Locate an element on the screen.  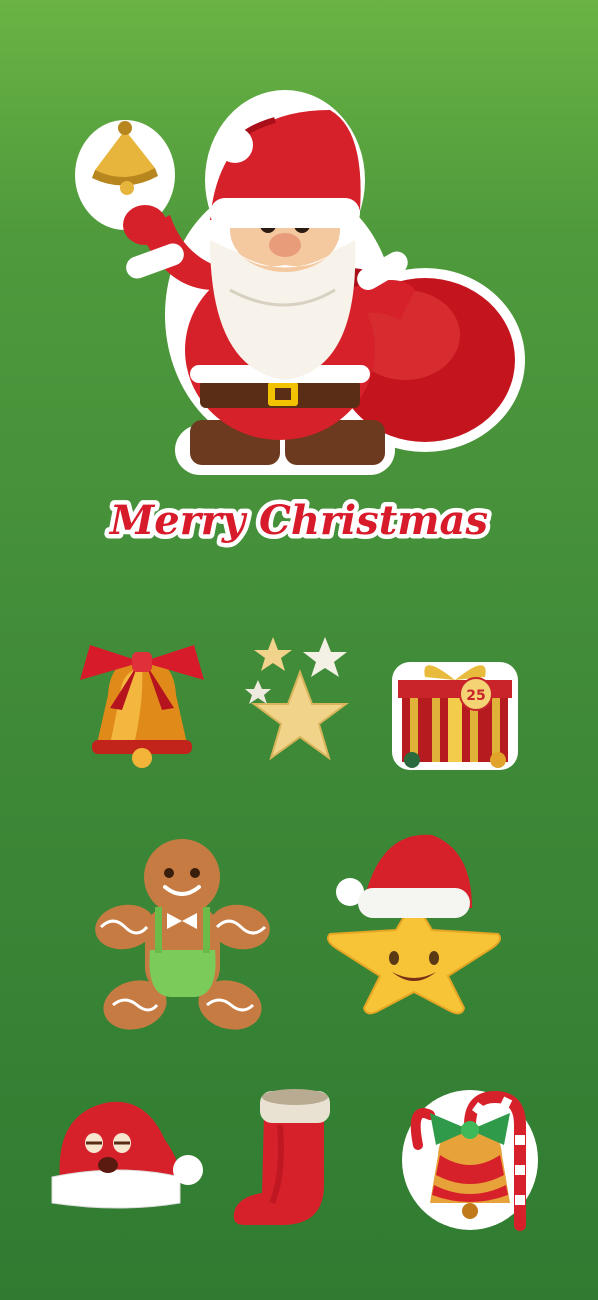
sleepy-santa-hat-icon is located at coordinates (127, 1155).